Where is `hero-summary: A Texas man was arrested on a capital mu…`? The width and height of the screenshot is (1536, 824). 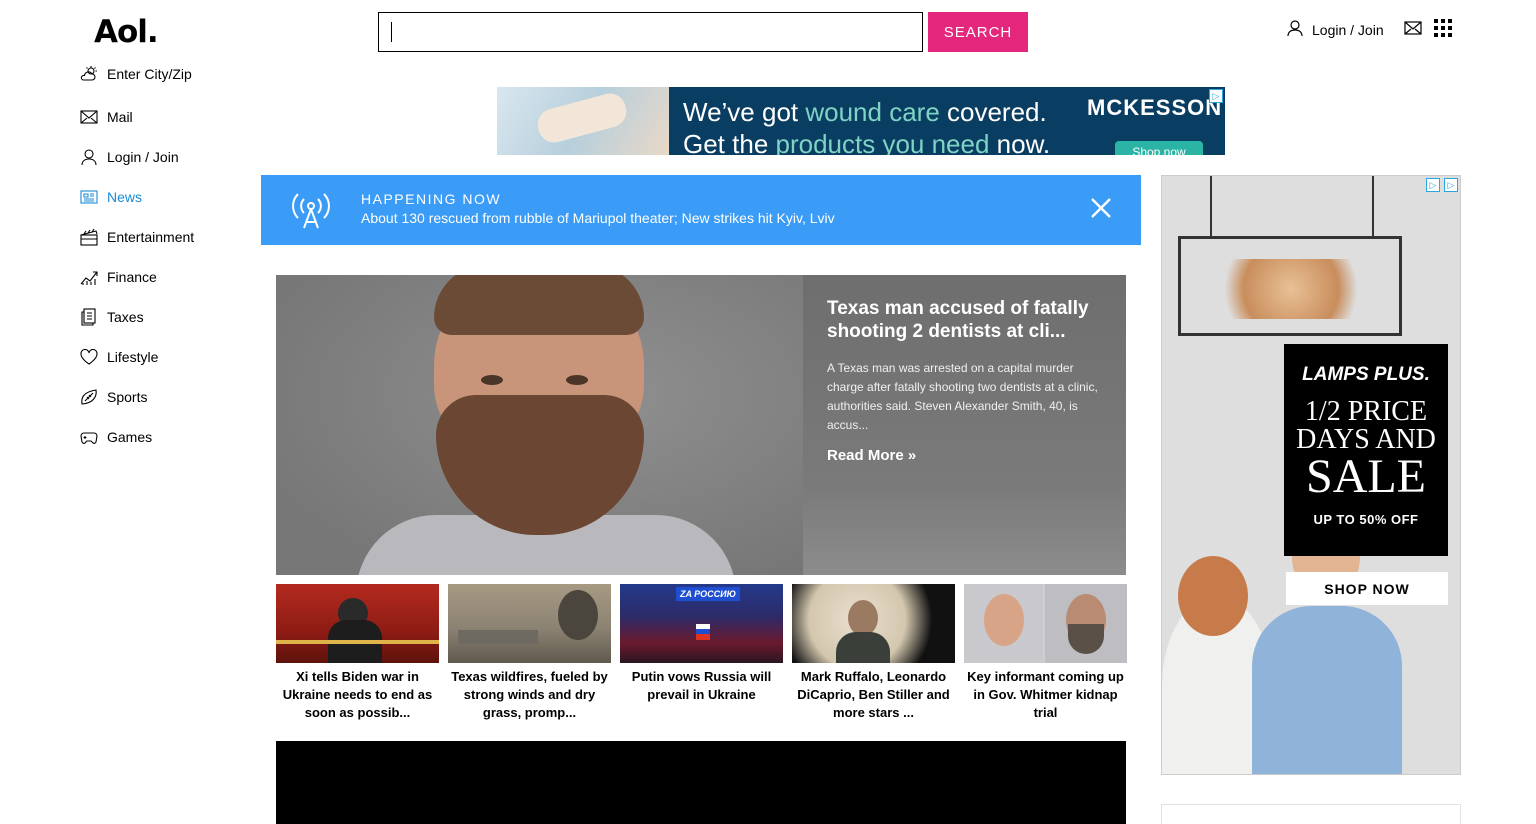
hero-summary: A Texas man was arrested on a capital mu… is located at coordinates (962, 396).